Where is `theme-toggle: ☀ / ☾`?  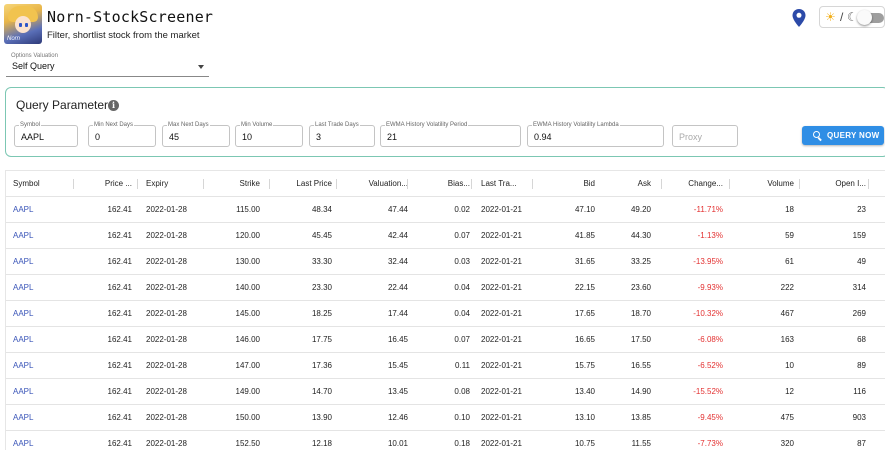
theme-toggle: ☀ / ☾ is located at coordinates (852, 17).